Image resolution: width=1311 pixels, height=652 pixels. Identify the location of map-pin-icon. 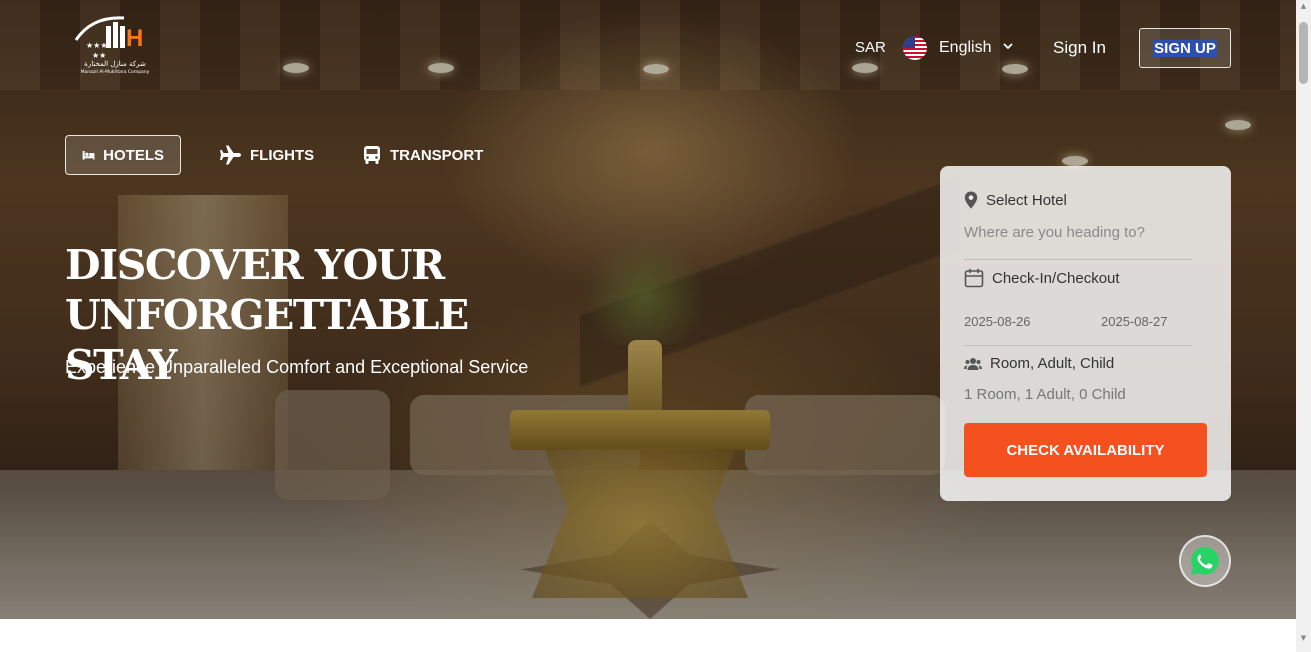
(971, 200).